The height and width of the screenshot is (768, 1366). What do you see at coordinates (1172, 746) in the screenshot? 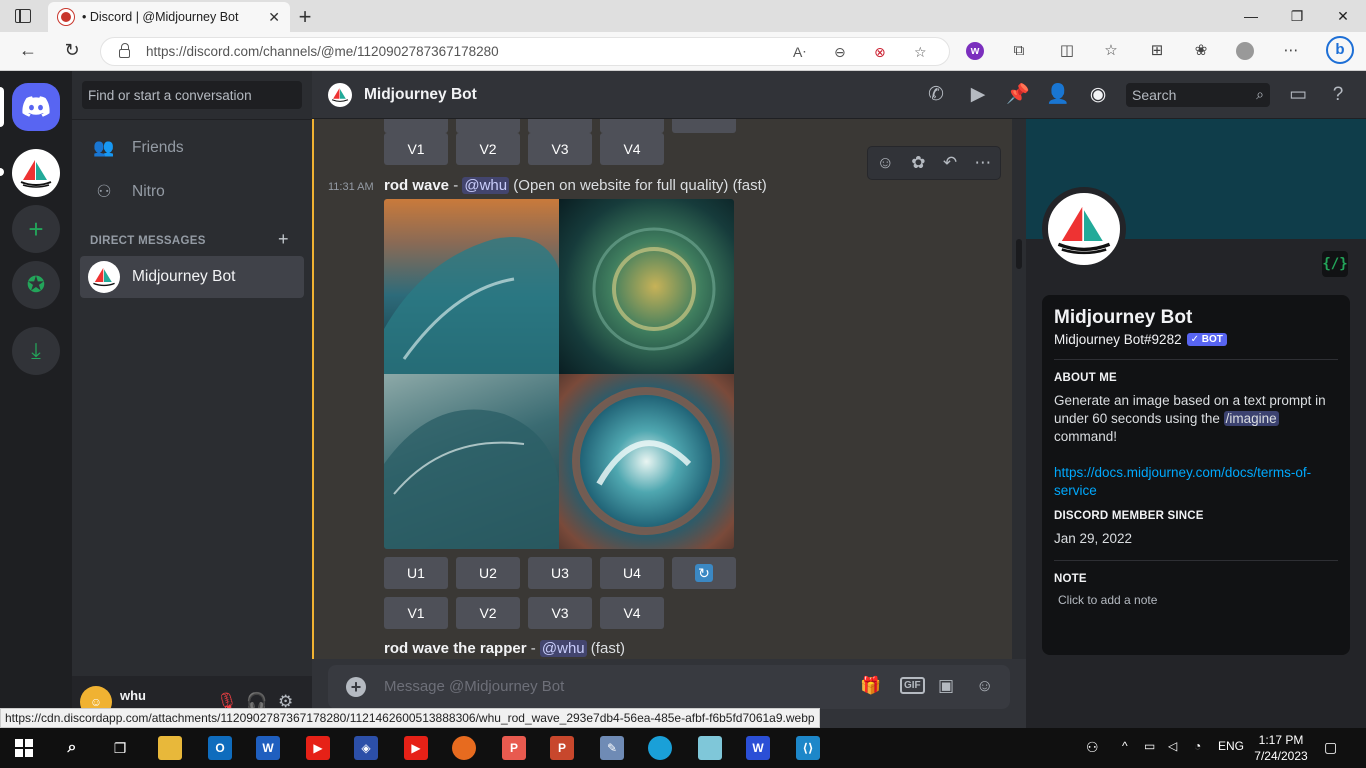
I see `volume-icon: ◁` at bounding box center [1172, 746].